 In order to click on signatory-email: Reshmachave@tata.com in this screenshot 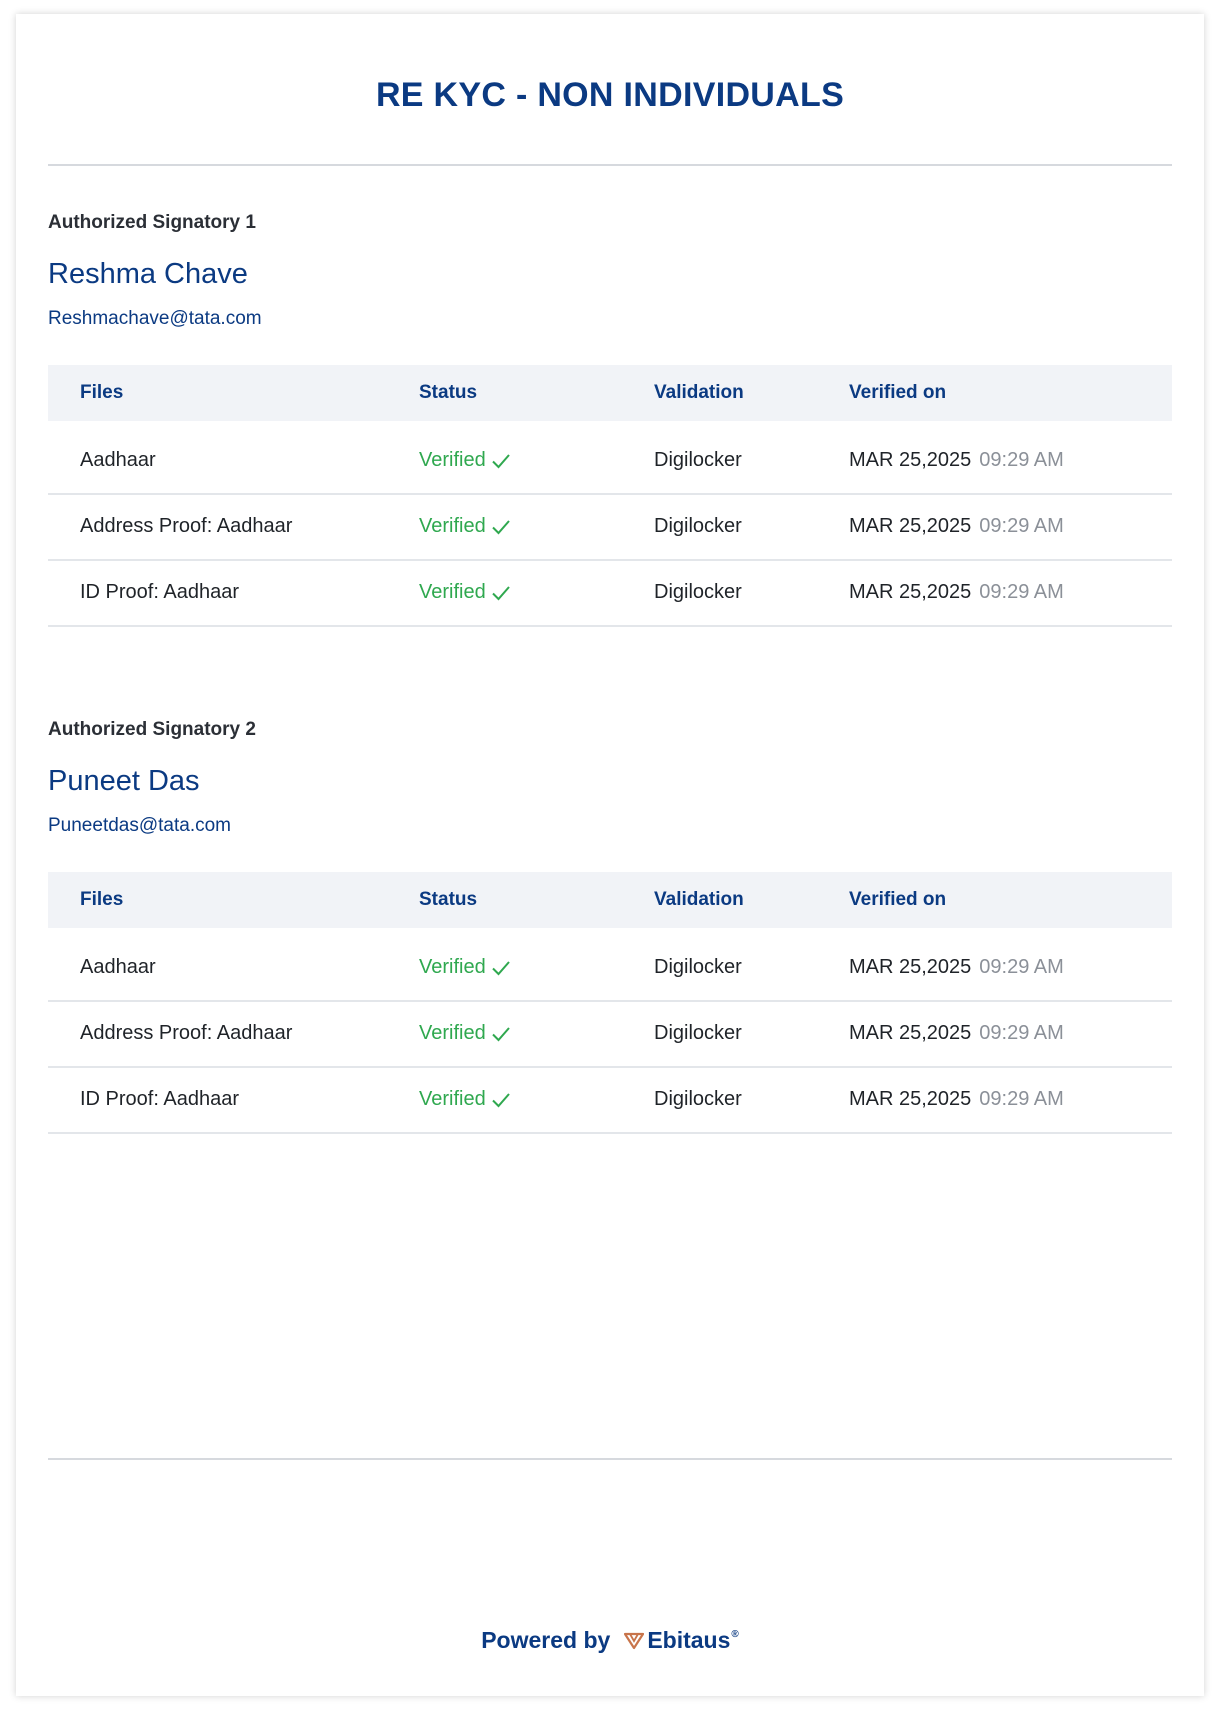, I will do `click(155, 319)`.